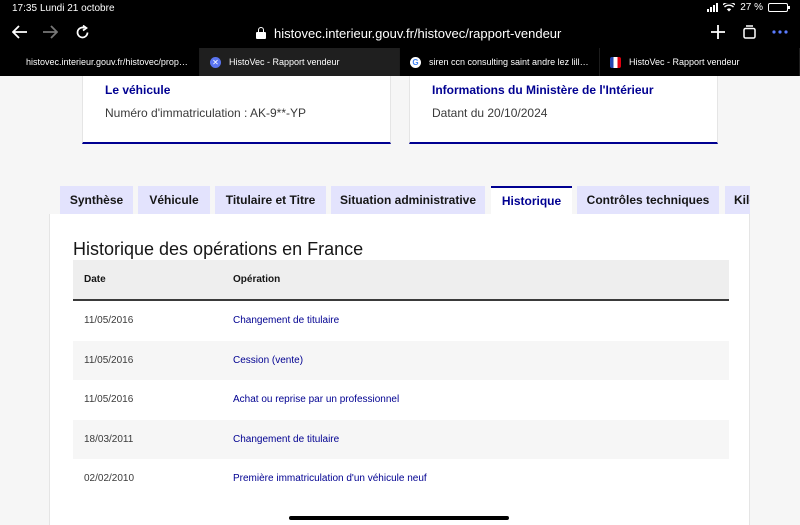  Describe the element at coordinates (77, 8) in the screenshot. I see `status-date: Lundi 21 octobre` at that location.